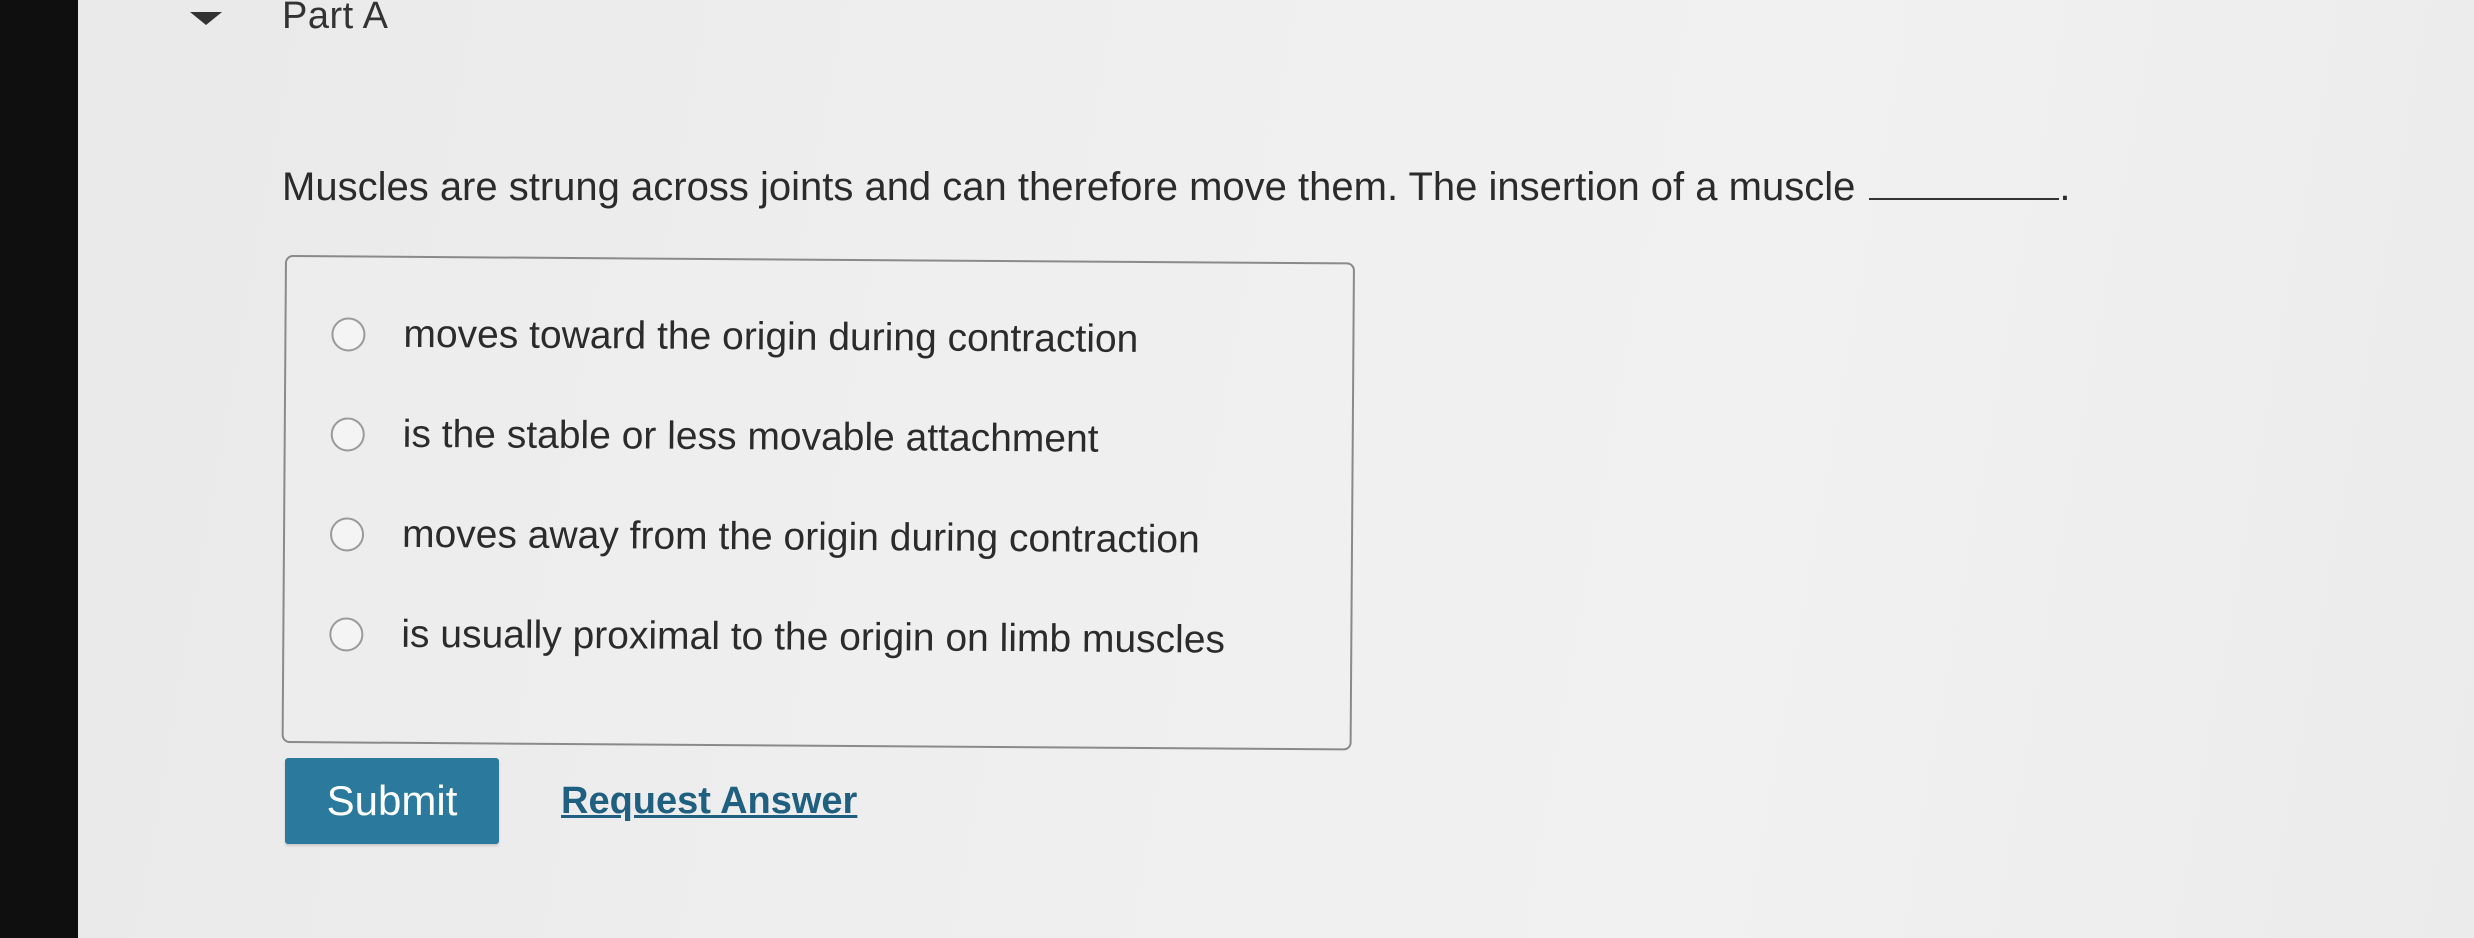  I want to click on choice-label: is the stable or less movable attachment, so click(751, 437).